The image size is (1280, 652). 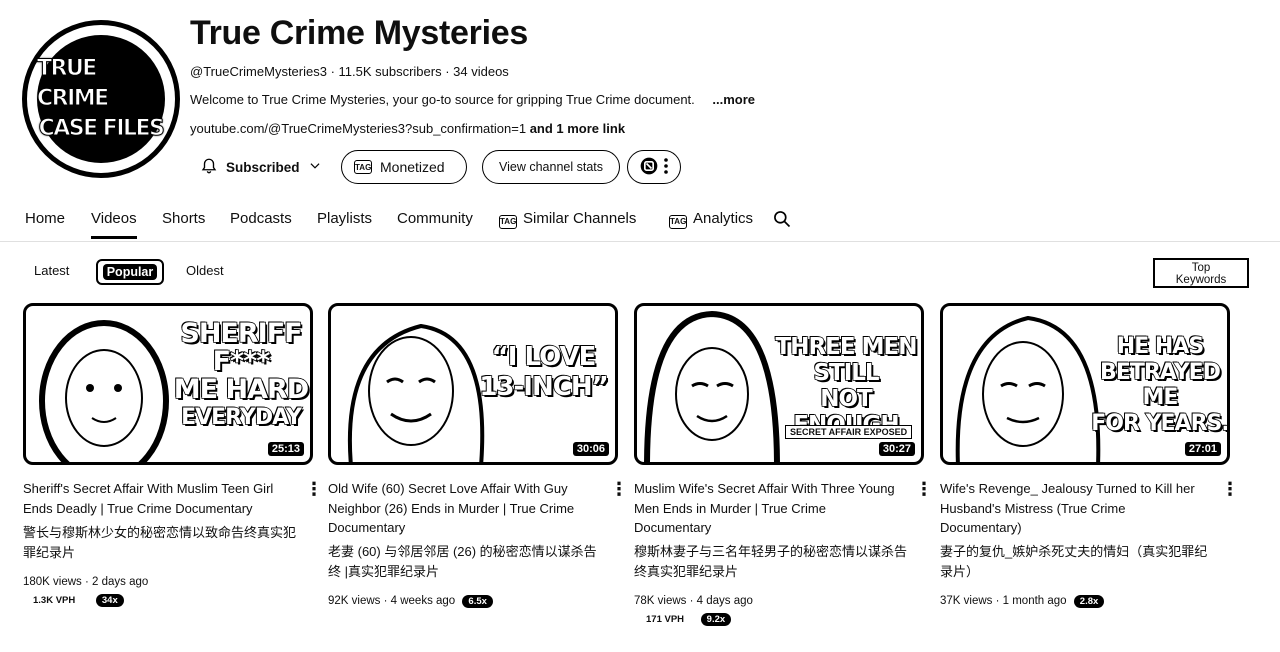 What do you see at coordinates (577, 128) in the screenshot?
I see `more-links: and 1 more link` at bounding box center [577, 128].